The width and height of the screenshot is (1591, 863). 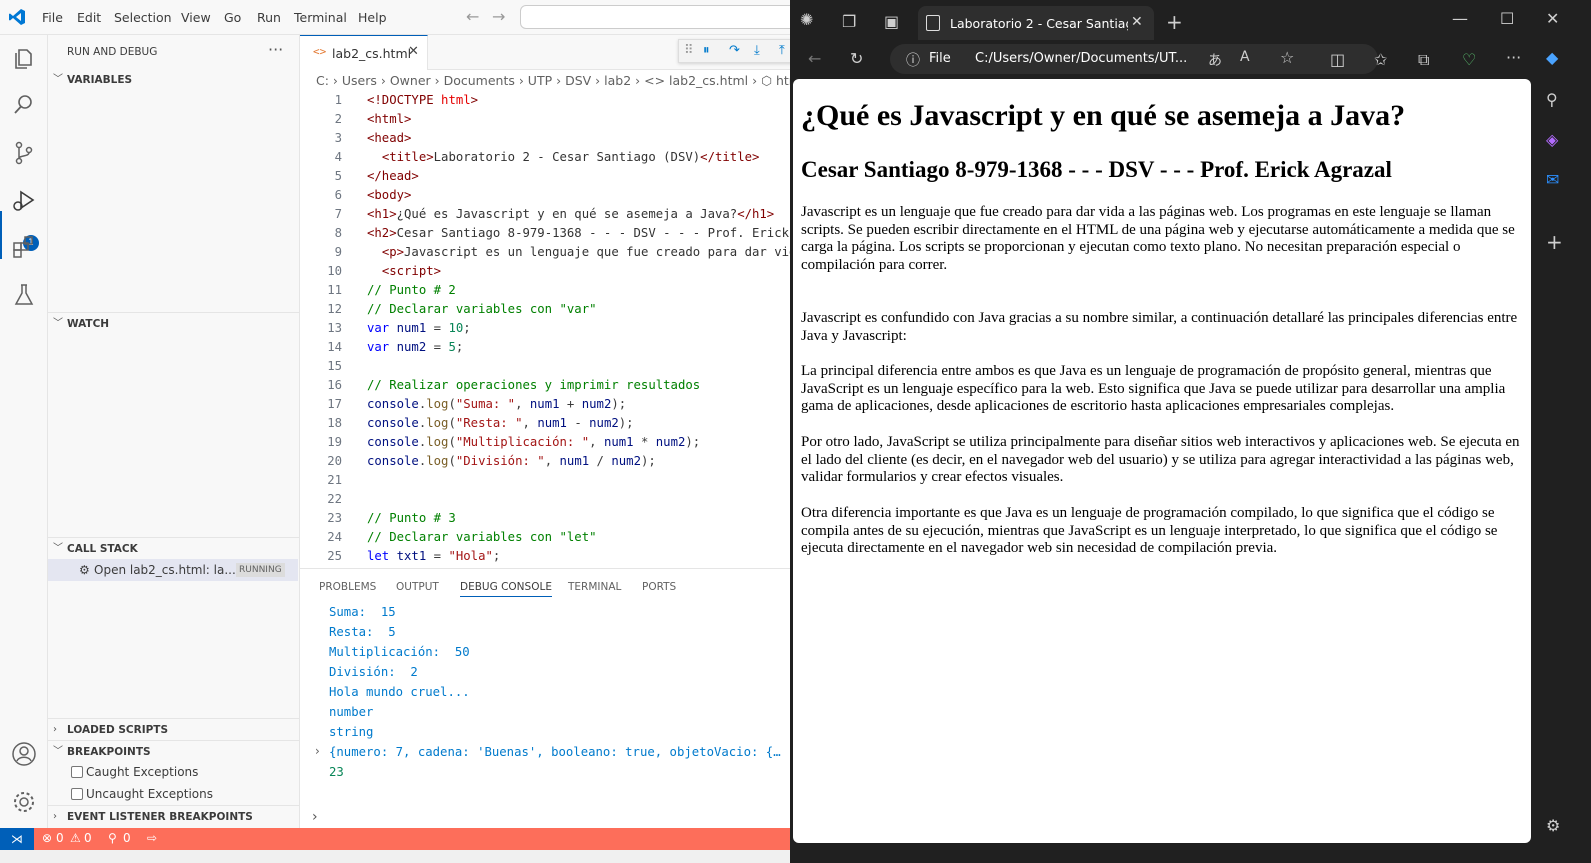 I want to click on expand-chevron-icon: ›, so click(x=317, y=751).